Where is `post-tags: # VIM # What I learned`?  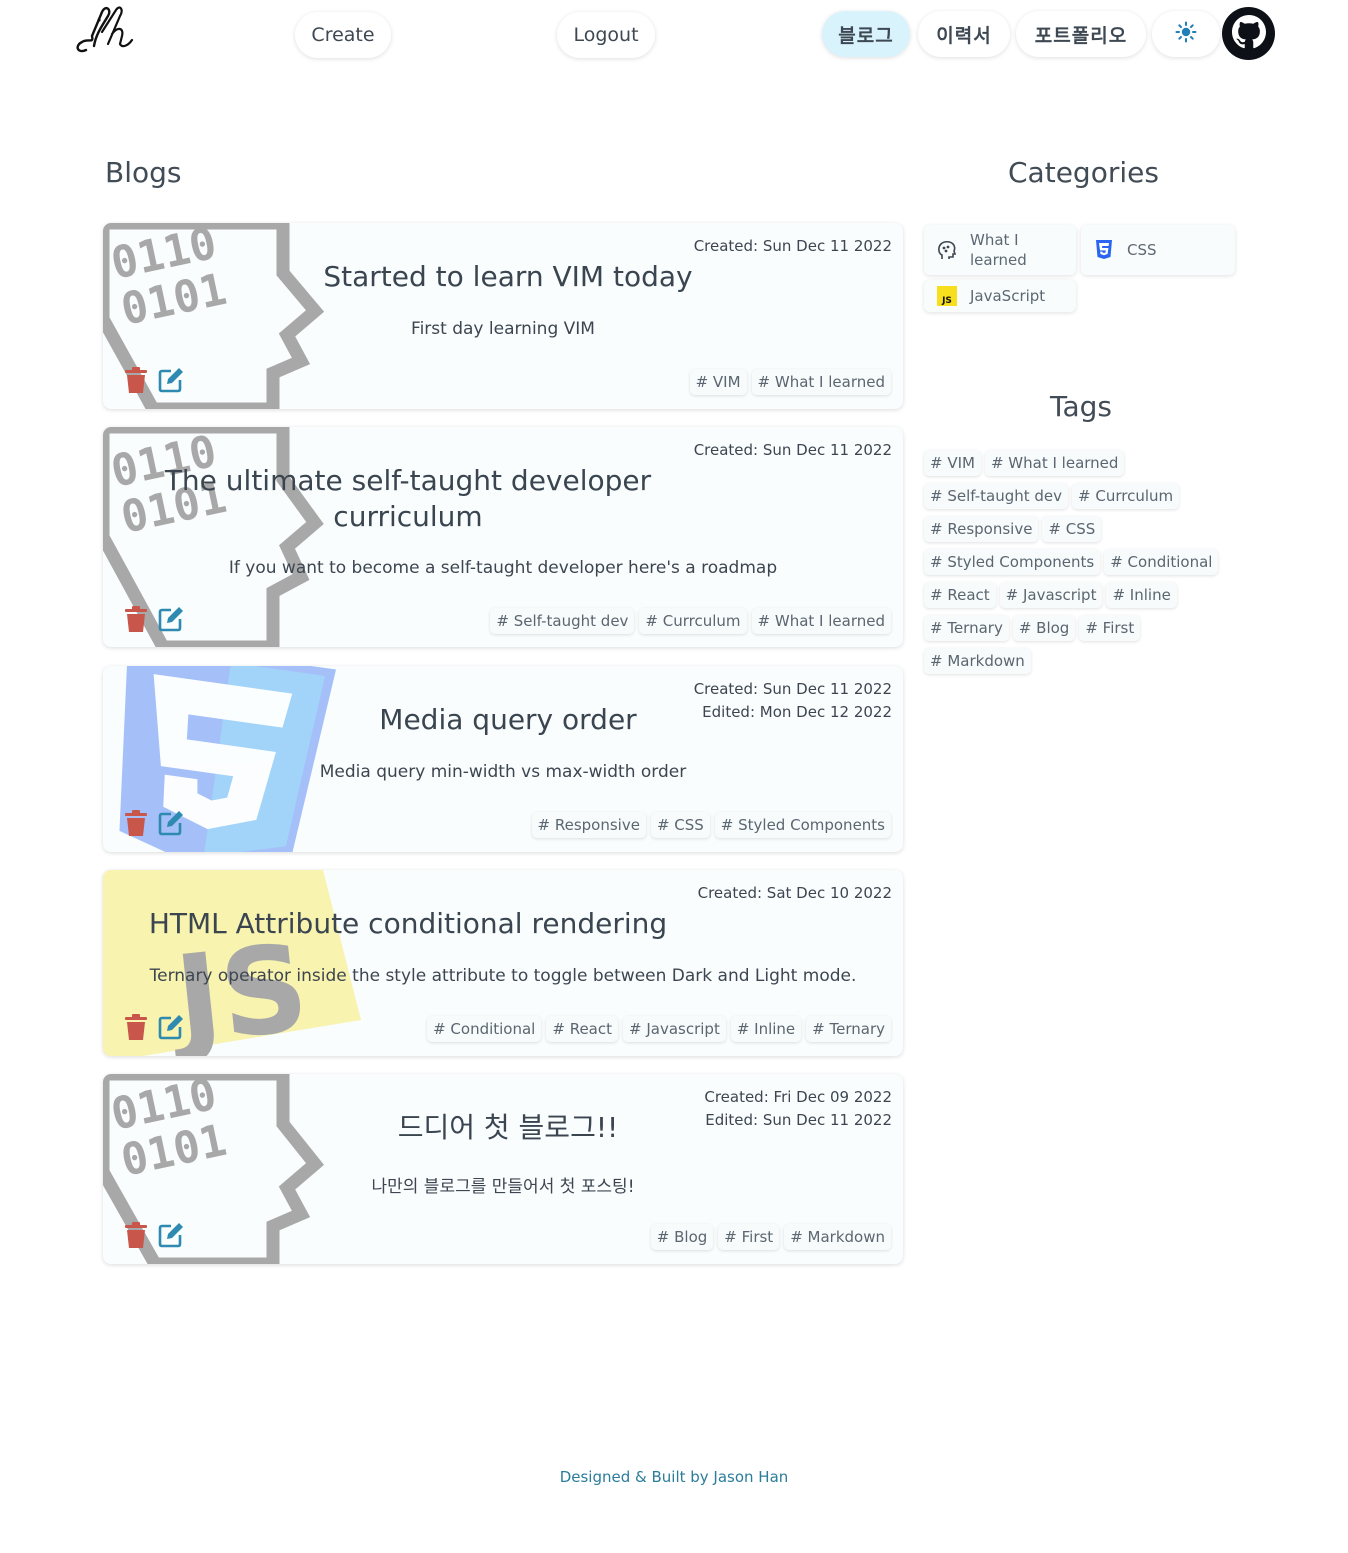 post-tags: # VIM # What I learned is located at coordinates (790, 382).